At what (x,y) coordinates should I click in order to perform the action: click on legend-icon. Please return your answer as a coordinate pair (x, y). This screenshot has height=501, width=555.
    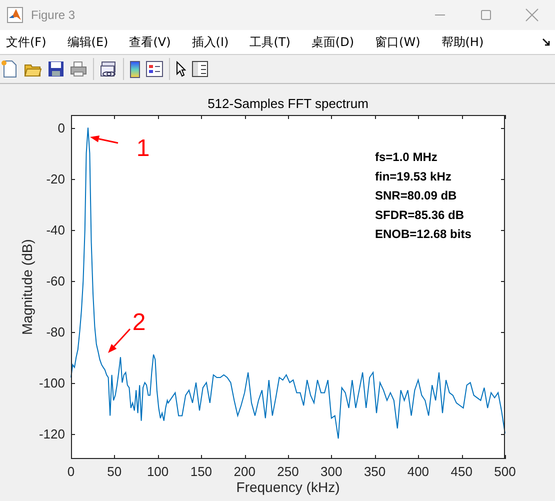
    Looking at the image, I should click on (154, 69).